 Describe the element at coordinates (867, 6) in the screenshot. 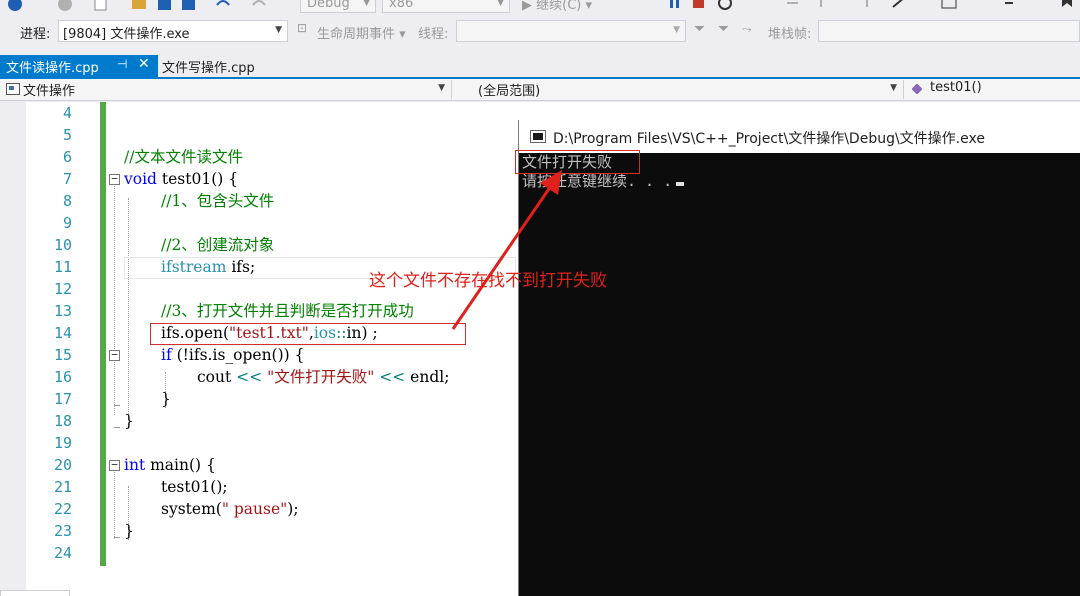

I see `step-out-icon` at that location.